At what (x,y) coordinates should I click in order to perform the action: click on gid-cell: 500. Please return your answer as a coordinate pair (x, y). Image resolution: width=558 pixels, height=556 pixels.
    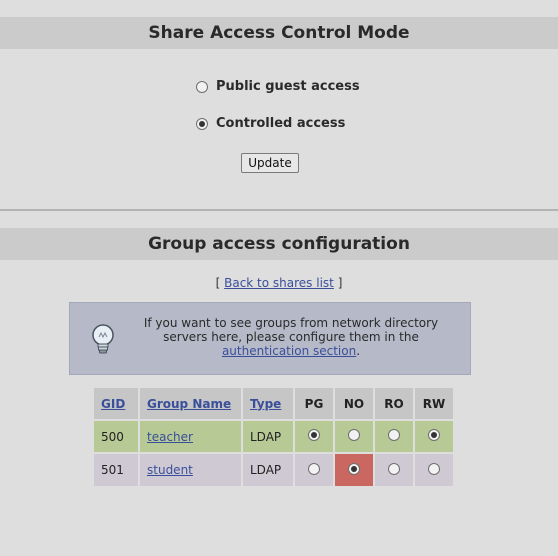
    Looking at the image, I should click on (116, 436).